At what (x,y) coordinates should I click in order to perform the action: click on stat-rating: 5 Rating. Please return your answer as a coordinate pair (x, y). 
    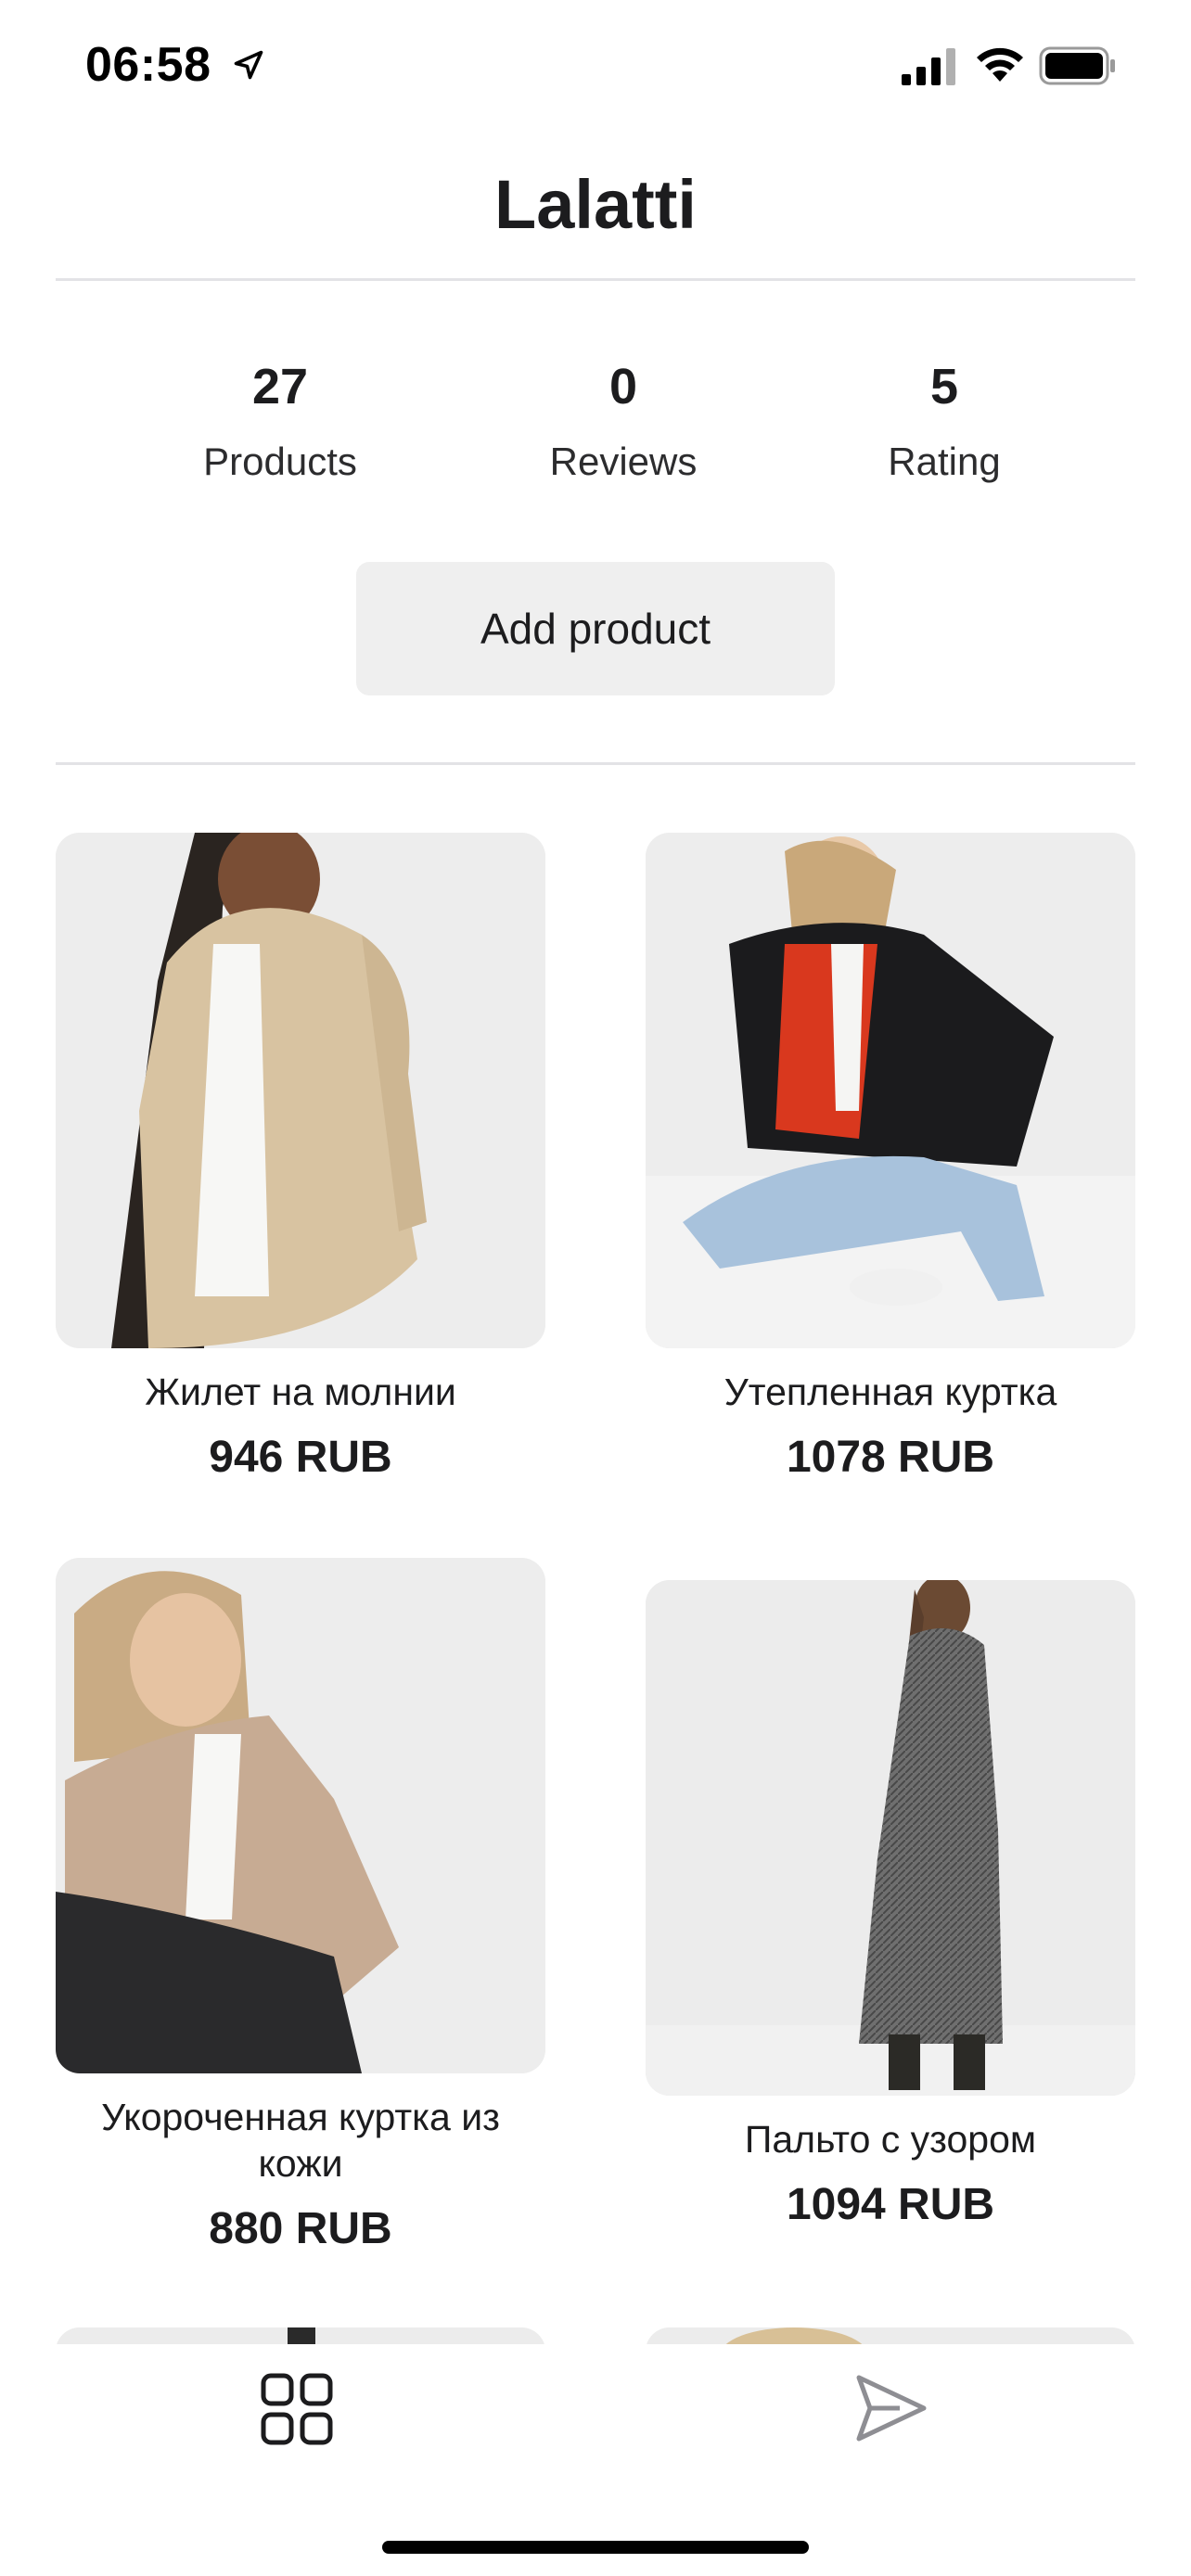
    Looking at the image, I should click on (944, 421).